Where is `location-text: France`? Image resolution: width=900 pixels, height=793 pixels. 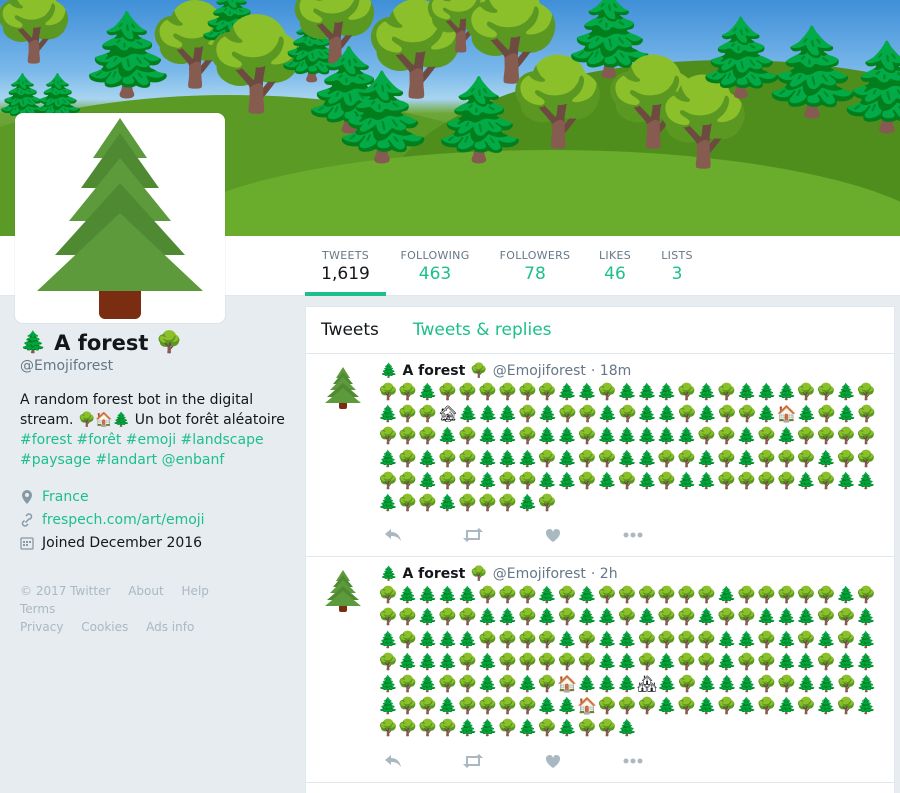
location-text: France is located at coordinates (65, 497).